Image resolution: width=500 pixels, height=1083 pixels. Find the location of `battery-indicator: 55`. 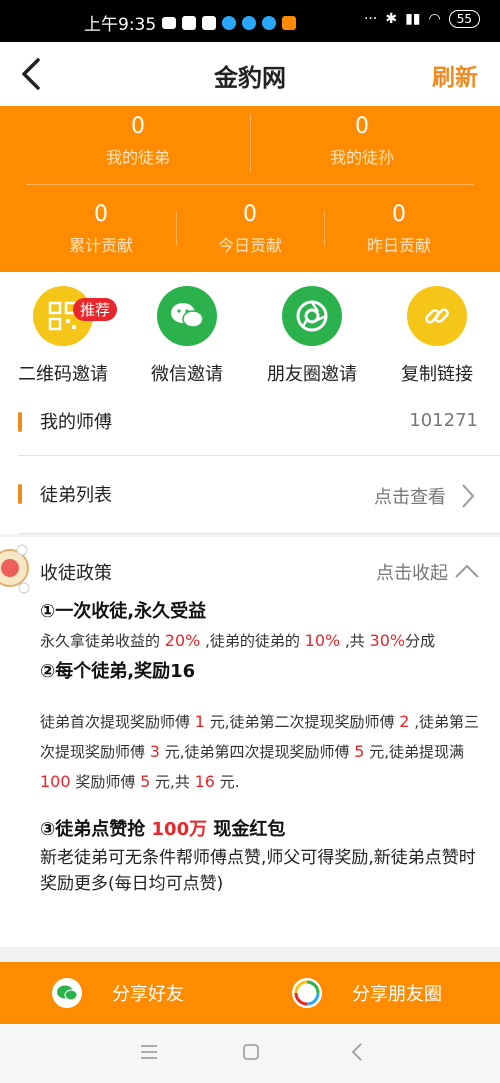

battery-indicator: 55 is located at coordinates (464, 19).